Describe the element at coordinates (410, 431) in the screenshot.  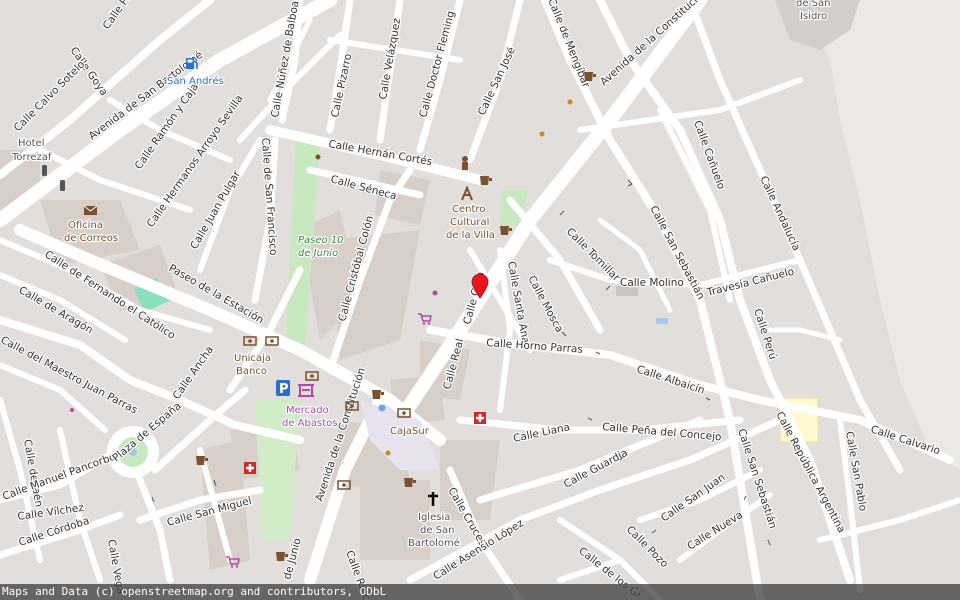
I see `cajasur-label: CajaSur` at that location.